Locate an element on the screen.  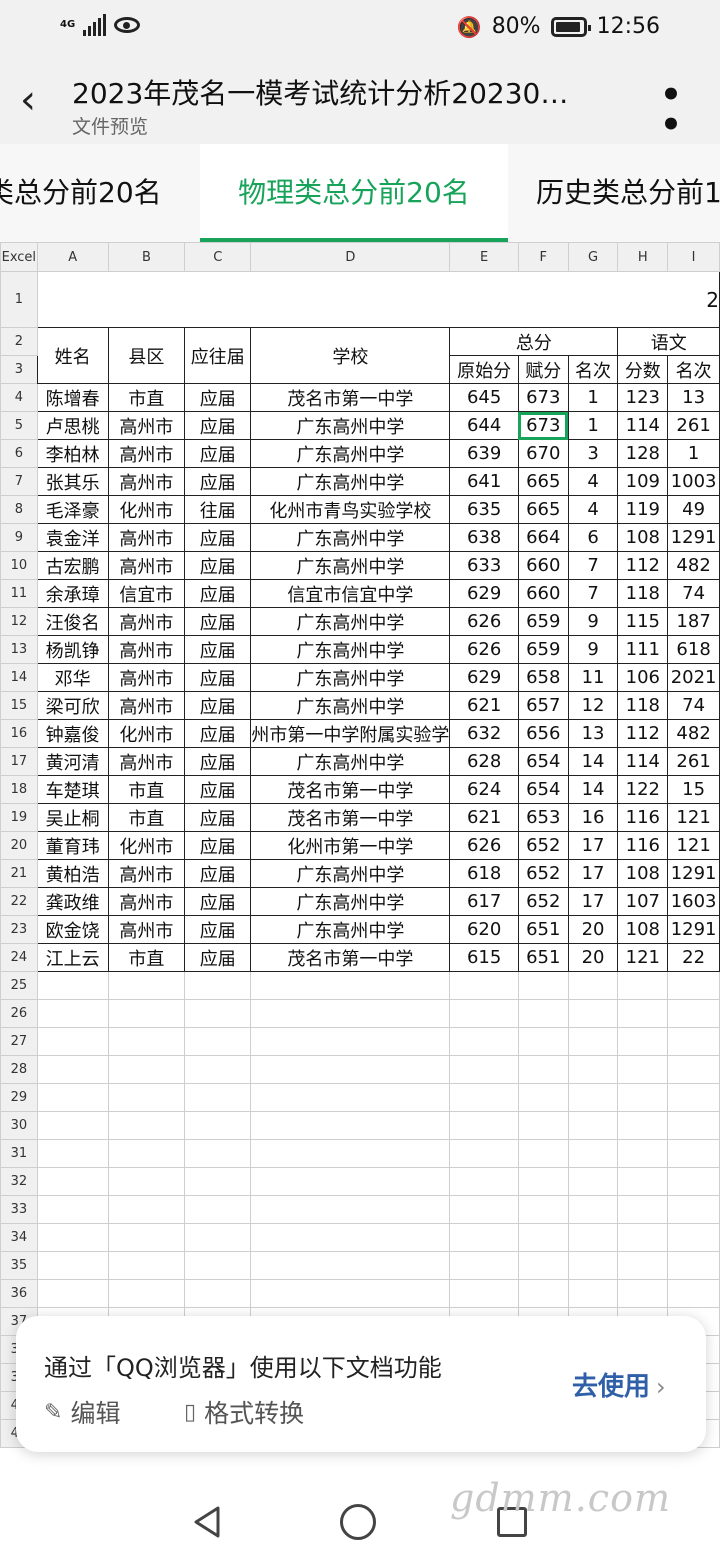
table-cell: 660 is located at coordinates (543, 565).